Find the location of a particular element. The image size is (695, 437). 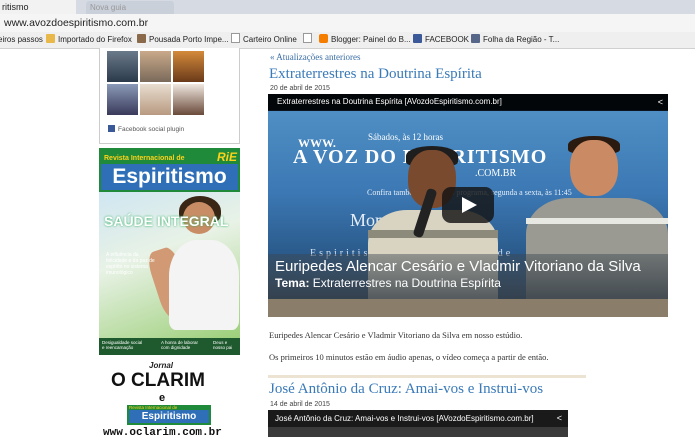

url-text: www.avozdoespiritismo.com.br is located at coordinates (76, 23).